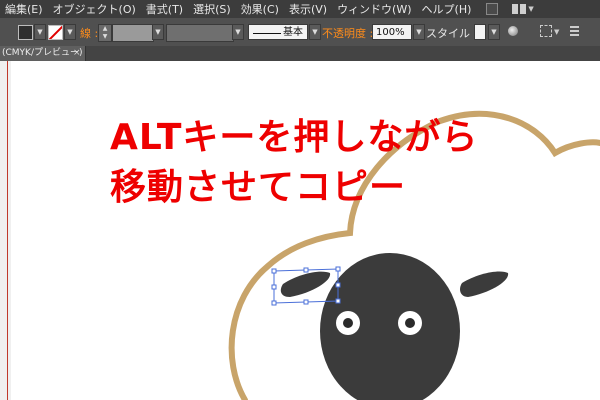 Image resolution: width=600 pixels, height=400 pixels. I want to click on variable-width-profile, so click(200, 33).